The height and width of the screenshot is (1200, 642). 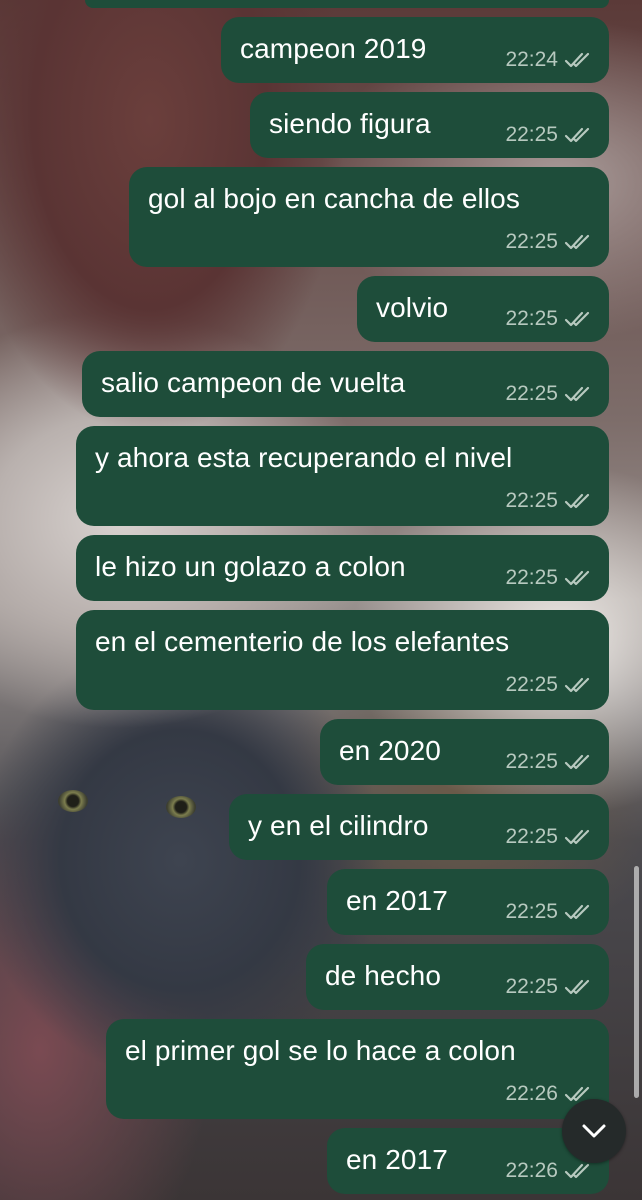 I want to click on message-text: en 2020, so click(x=390, y=750).